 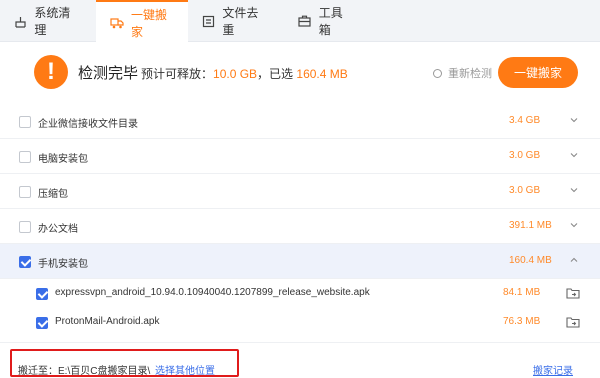 I want to click on truck-icon, so click(x=117, y=23).